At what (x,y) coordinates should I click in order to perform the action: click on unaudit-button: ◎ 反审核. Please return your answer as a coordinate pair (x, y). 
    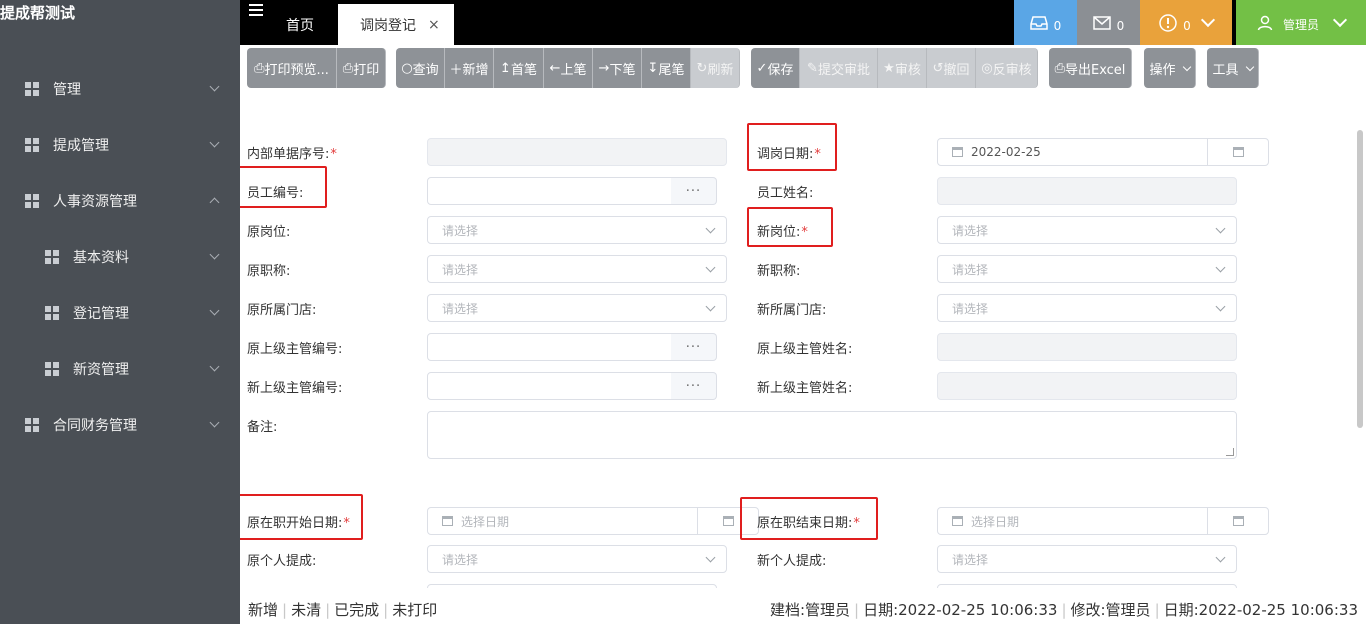
    Looking at the image, I should click on (1007, 68).